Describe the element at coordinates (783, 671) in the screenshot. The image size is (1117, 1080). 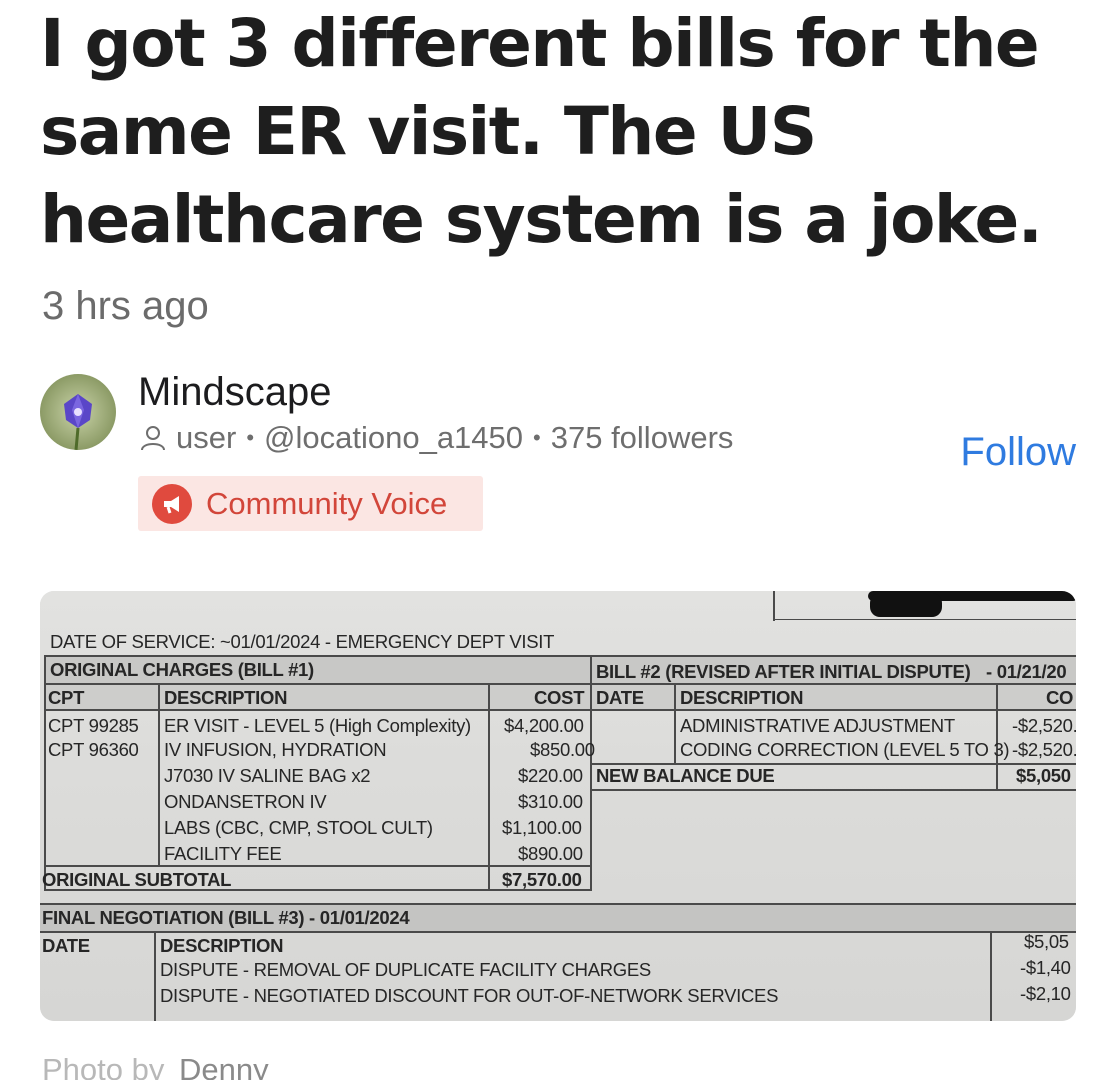
I see `bill2-header: BILL #2 (REVISED AFTER INITIAL DISPUTE)` at that location.